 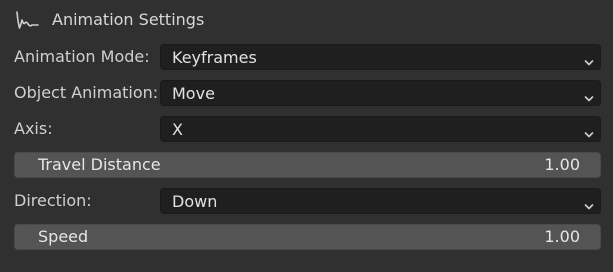 I want to click on panel-header: Animation Settings, so click(x=306, y=20).